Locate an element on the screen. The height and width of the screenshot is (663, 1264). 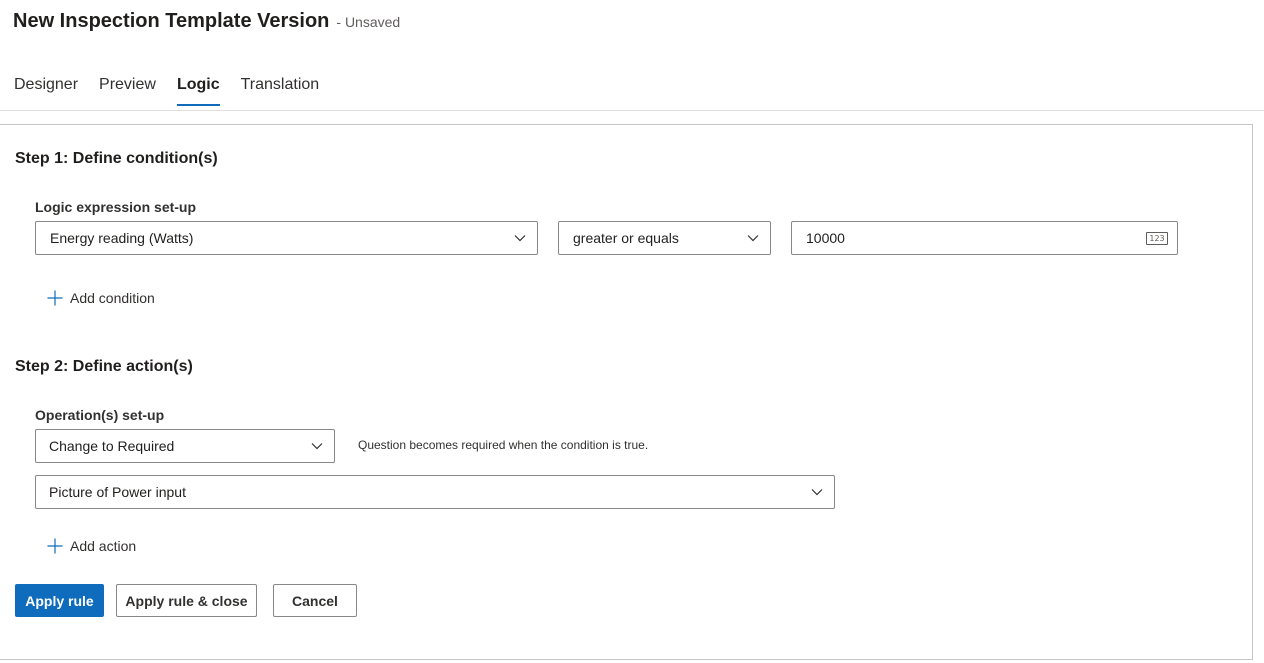
page-title: New Inspection Template Version is located at coordinates (171, 21).